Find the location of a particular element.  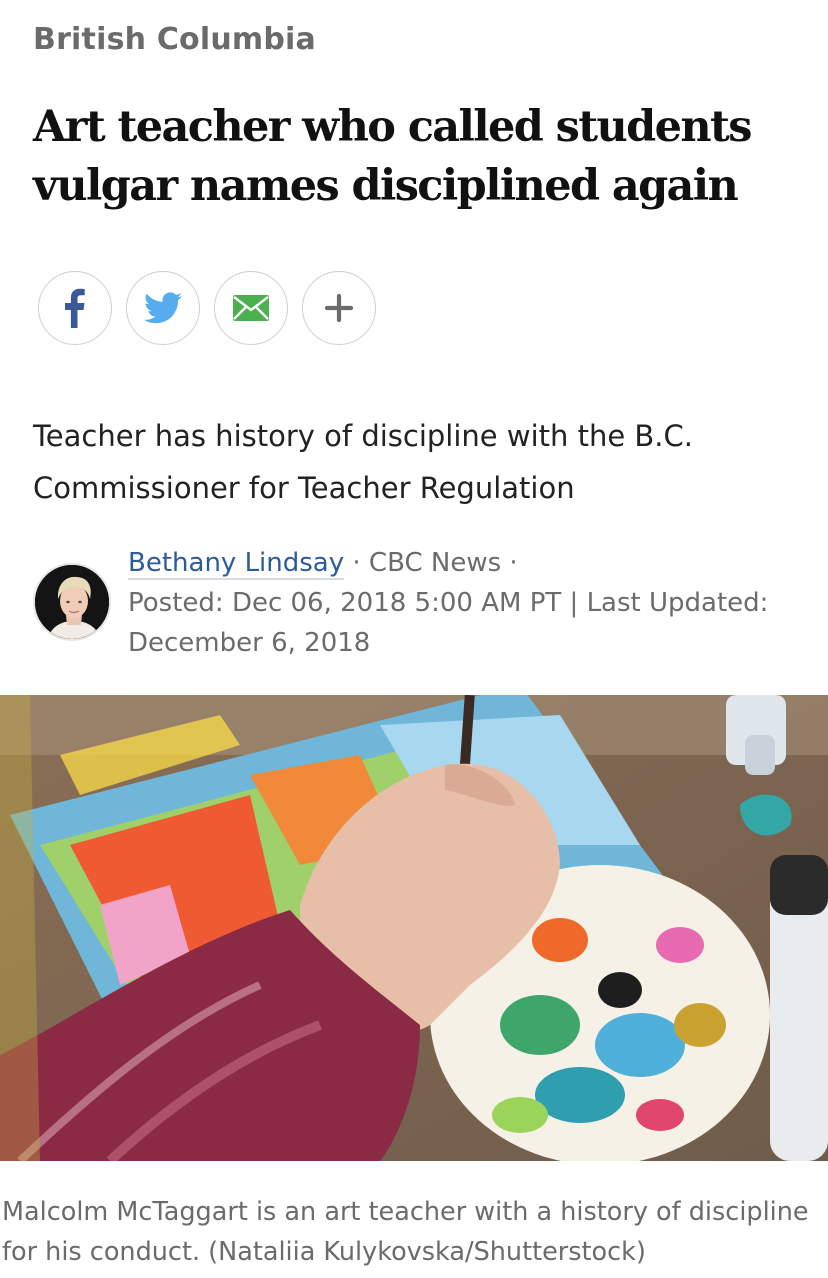

share-email-button is located at coordinates (251, 308).